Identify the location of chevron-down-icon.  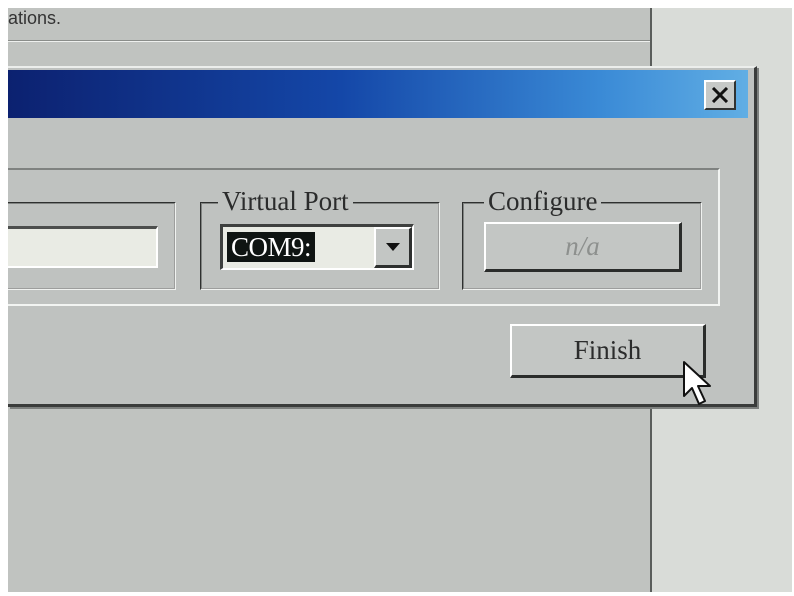
(392, 247).